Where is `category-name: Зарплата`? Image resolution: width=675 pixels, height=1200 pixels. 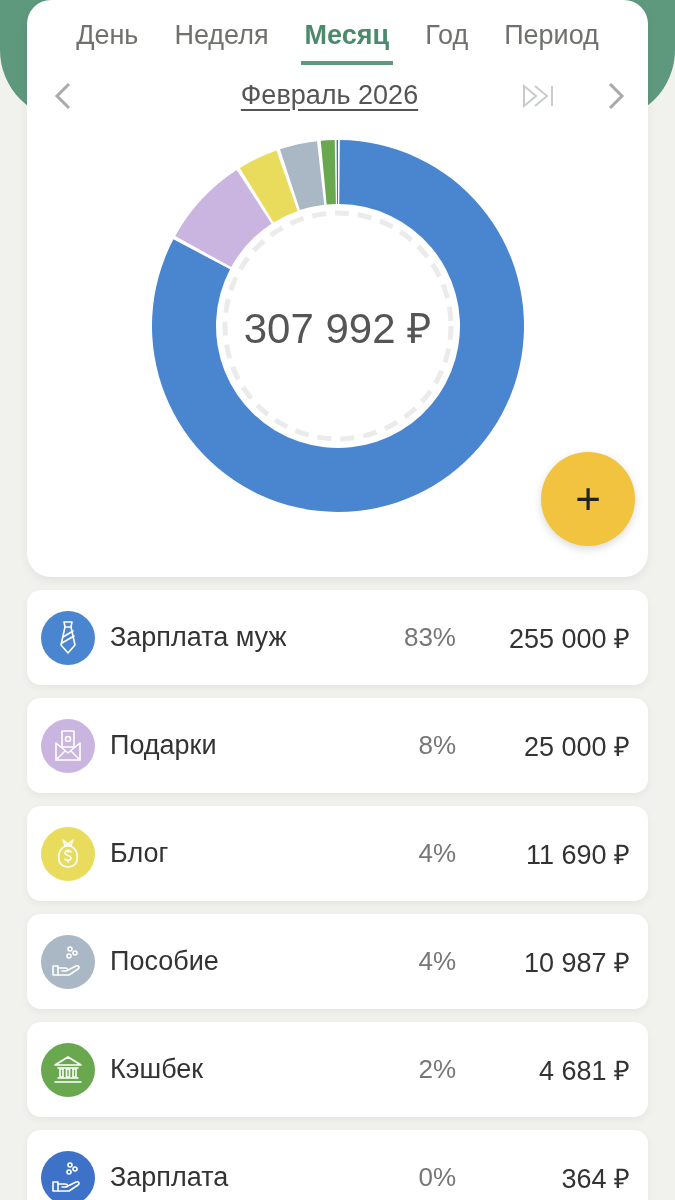
category-name: Зарплата is located at coordinates (170, 1177).